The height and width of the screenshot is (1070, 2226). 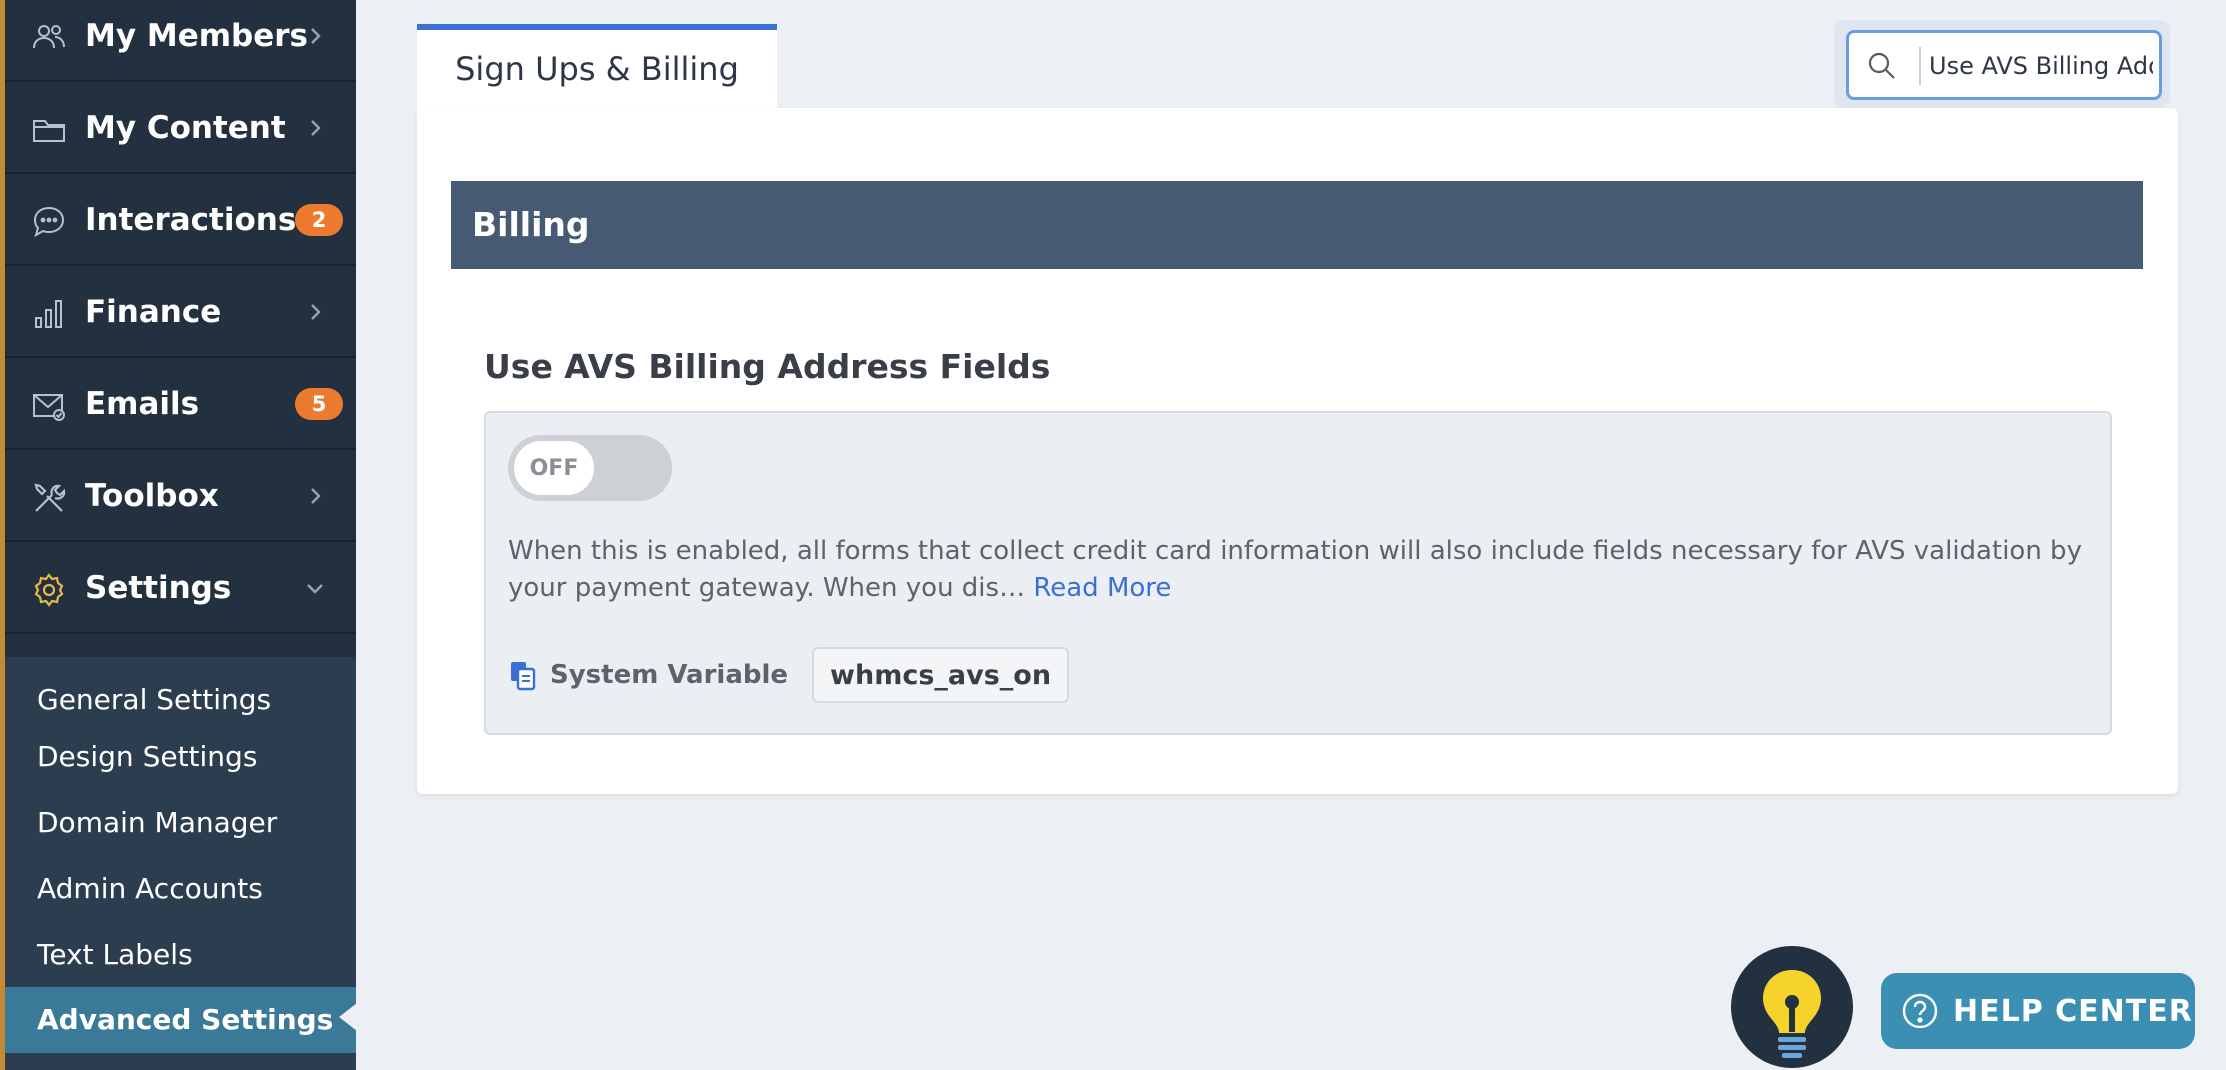 I want to click on copy-icon, so click(x=523, y=675).